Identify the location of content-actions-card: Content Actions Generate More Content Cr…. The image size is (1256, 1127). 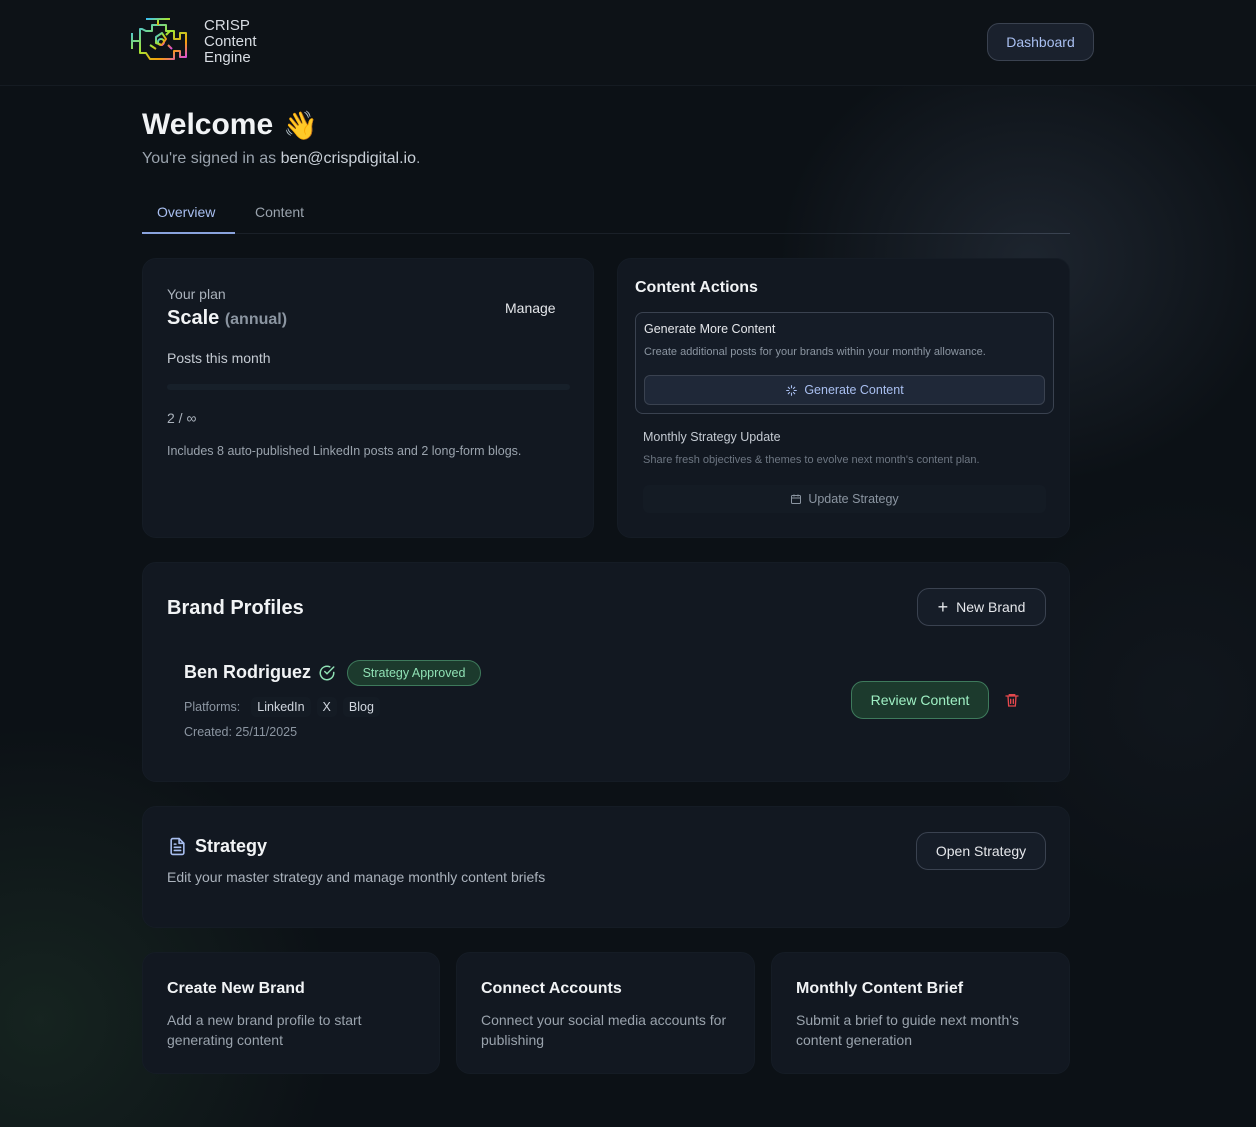
(843, 398).